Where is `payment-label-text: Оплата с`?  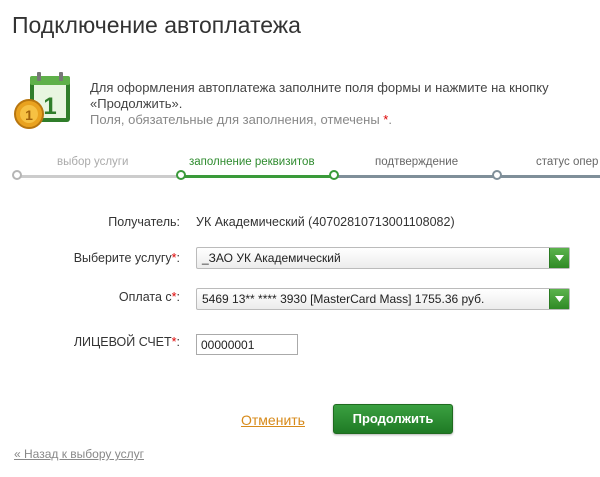
payment-label-text: Оплата с is located at coordinates (145, 297).